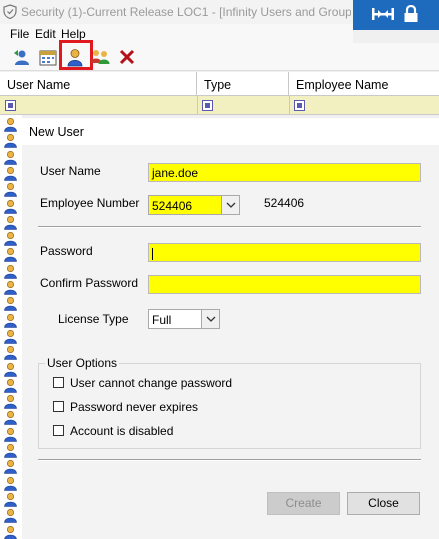  Describe the element at coordinates (58, 406) in the screenshot. I see `password-never-expires-checkbox` at that location.